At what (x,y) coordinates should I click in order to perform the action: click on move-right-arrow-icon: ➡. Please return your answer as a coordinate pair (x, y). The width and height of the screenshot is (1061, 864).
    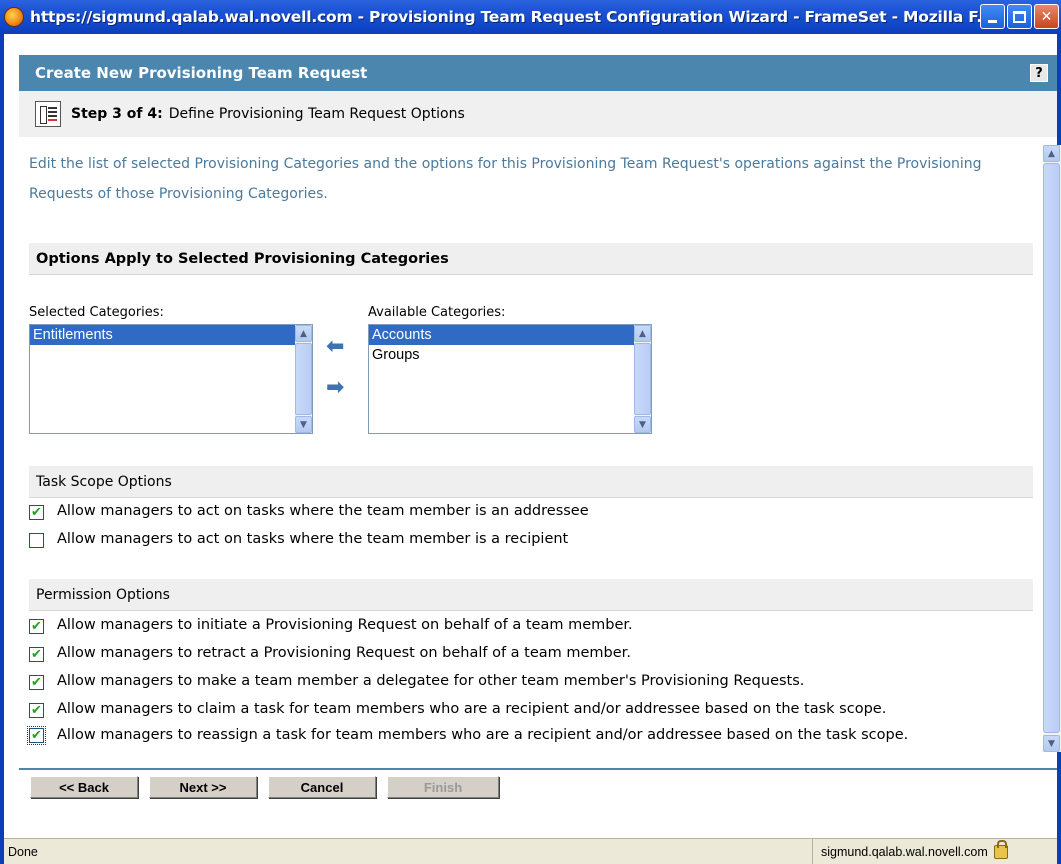
    Looking at the image, I should click on (335, 388).